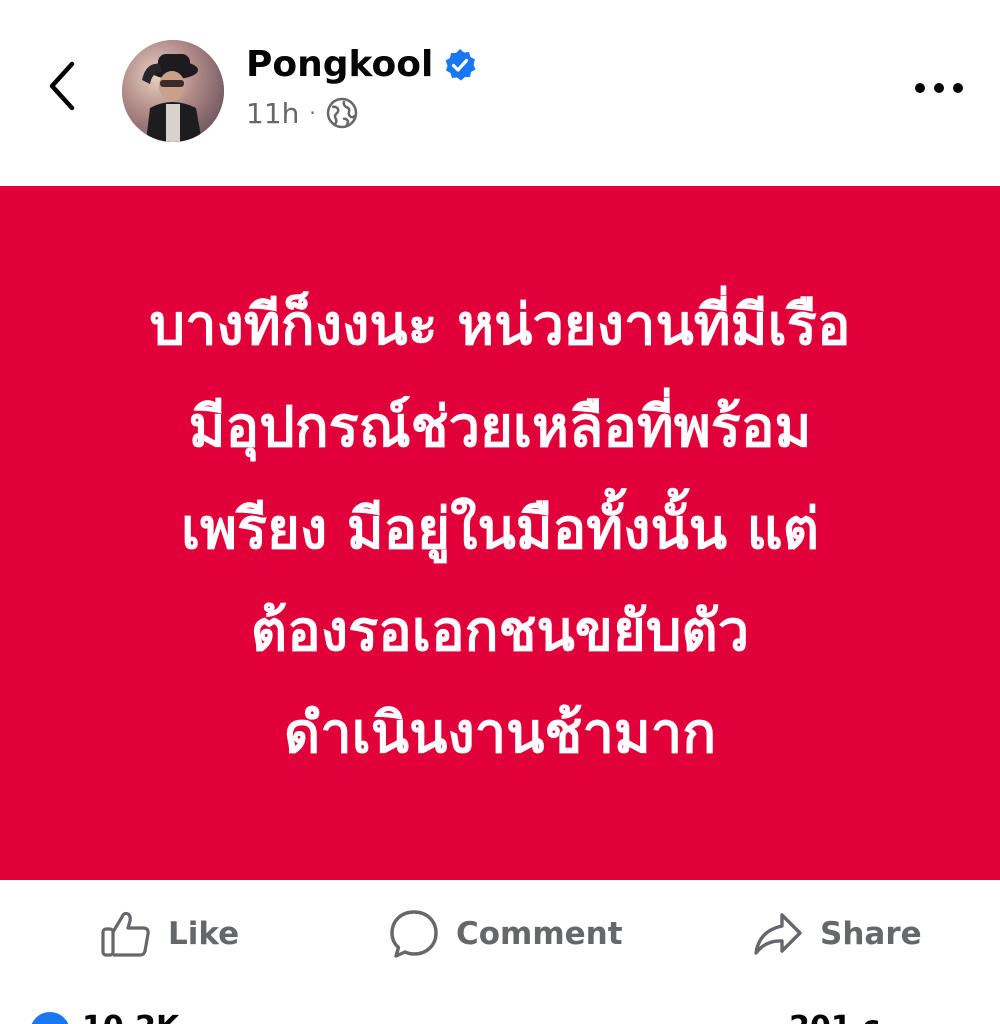  Describe the element at coordinates (500, 325) in the screenshot. I see `post-text-line: บางทีก็งงนะ หน่วยงานที่มีเรือ` at that location.